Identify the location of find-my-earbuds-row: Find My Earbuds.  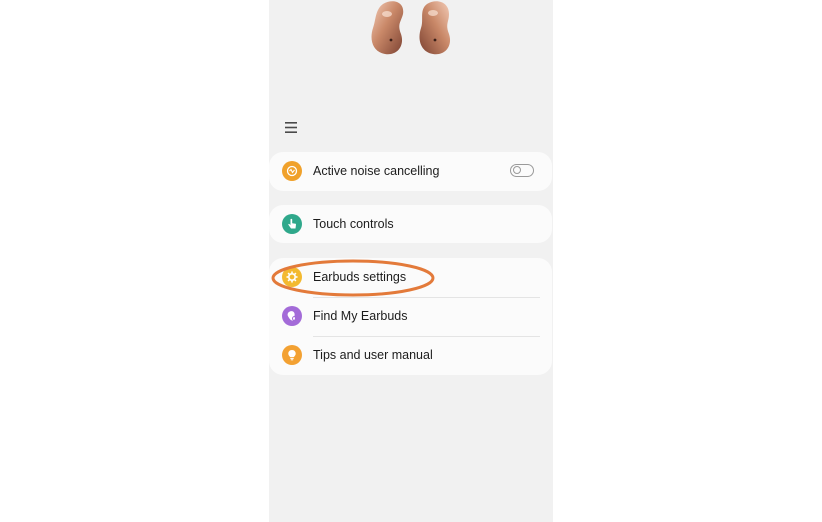
(410, 316).